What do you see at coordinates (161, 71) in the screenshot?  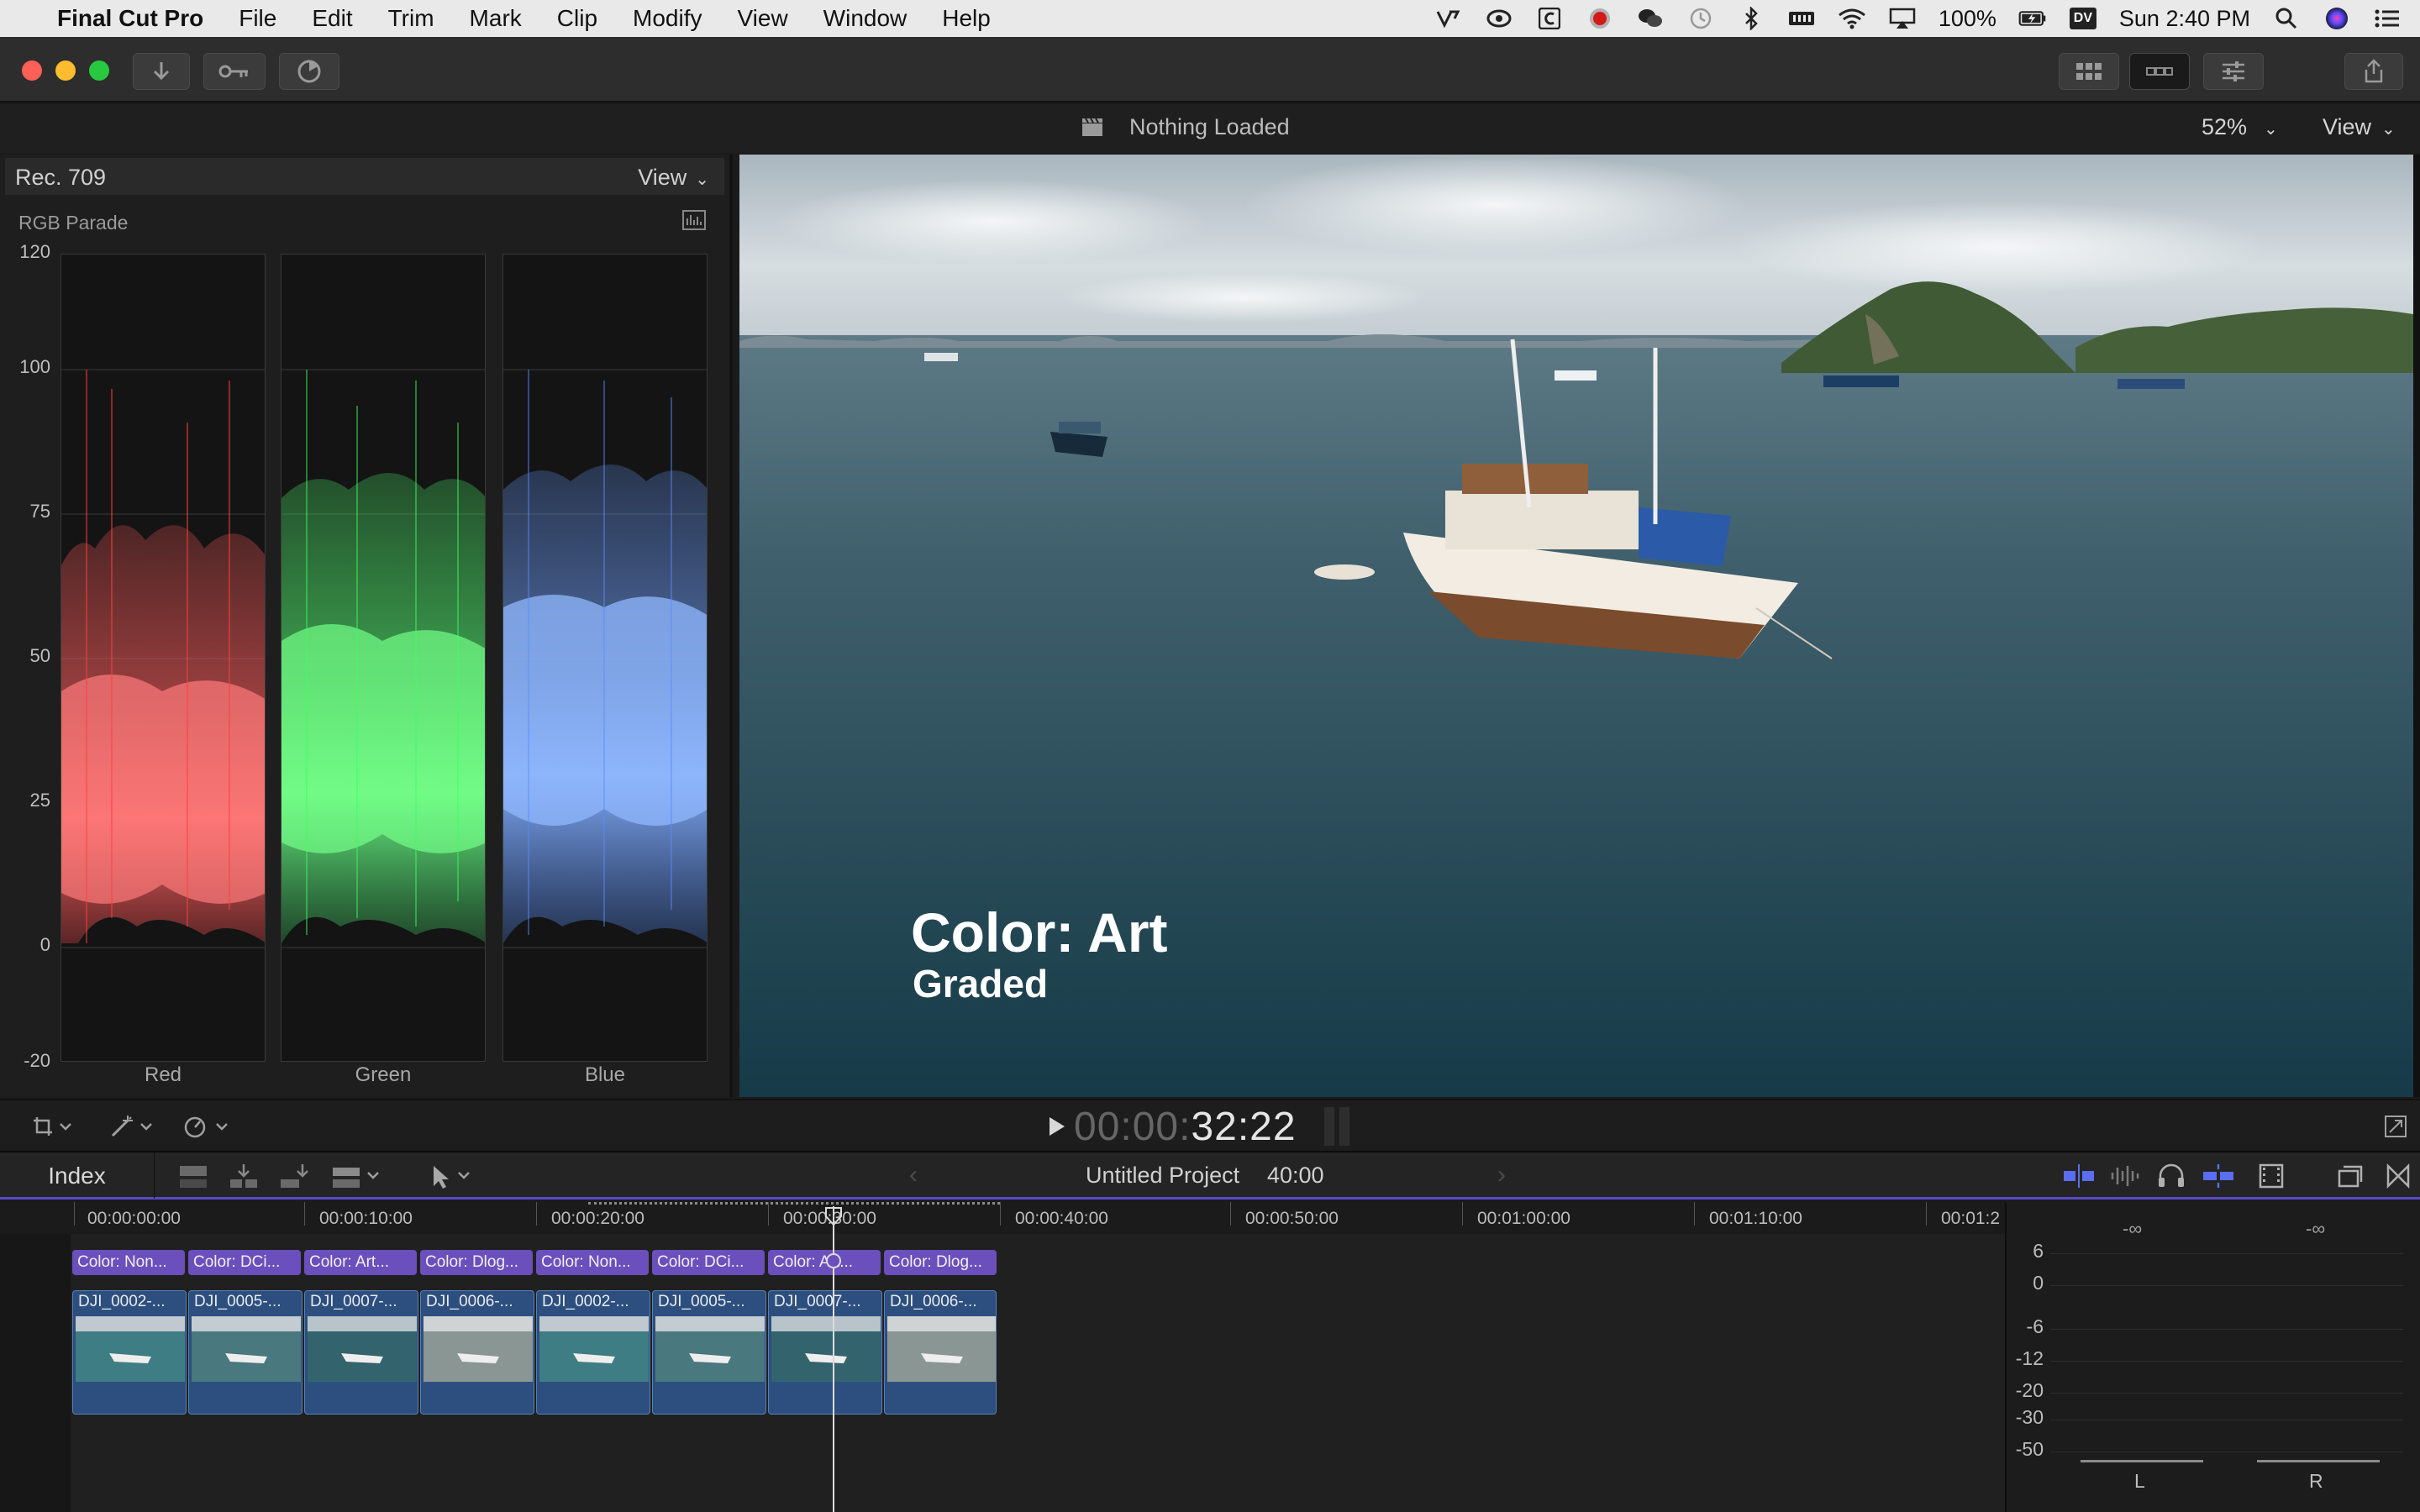 I see `import-button` at bounding box center [161, 71].